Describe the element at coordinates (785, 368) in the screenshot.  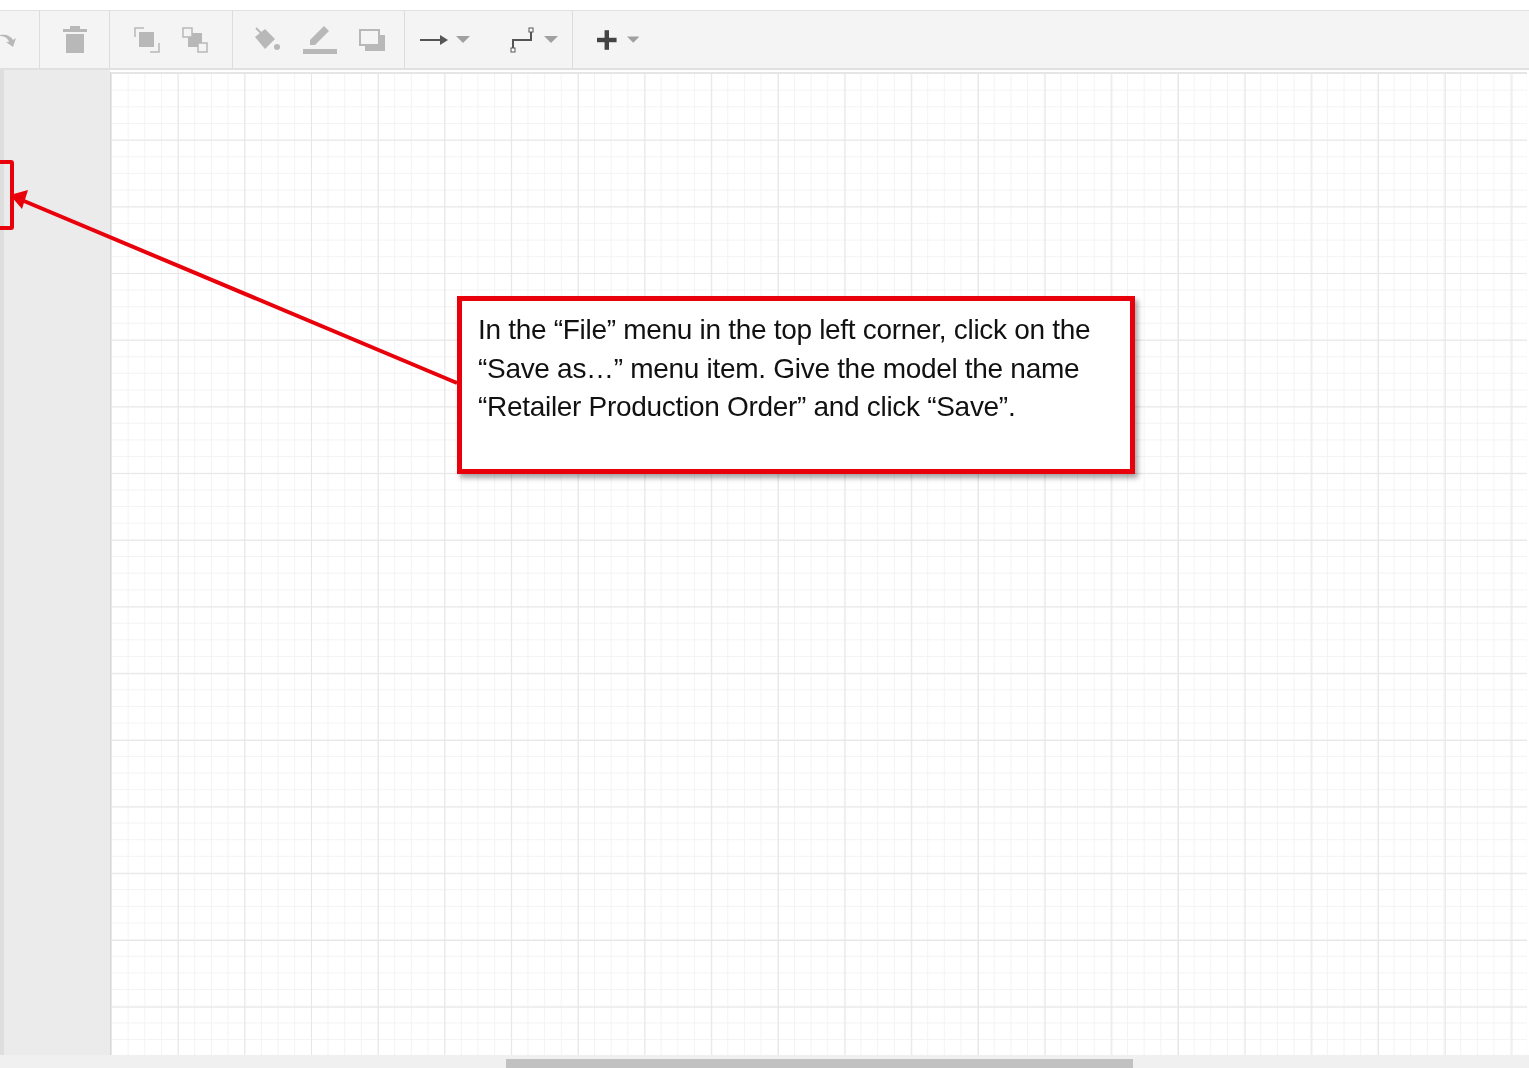
I see `callout-text: In the “File” menu in the top left corner, click on the “Save as…” menu item. Give the model the name “Retailer Production Order” and click “Save”.` at that location.